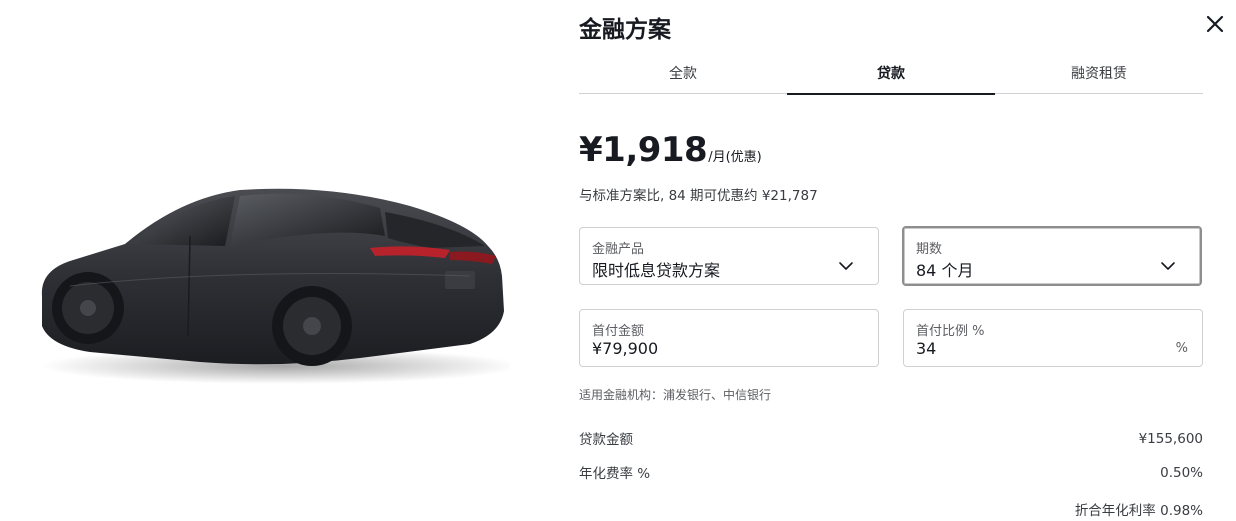  What do you see at coordinates (1053, 338) in the screenshot?
I see `down-payment-ratio-field: 首付比例 % 34 %` at bounding box center [1053, 338].